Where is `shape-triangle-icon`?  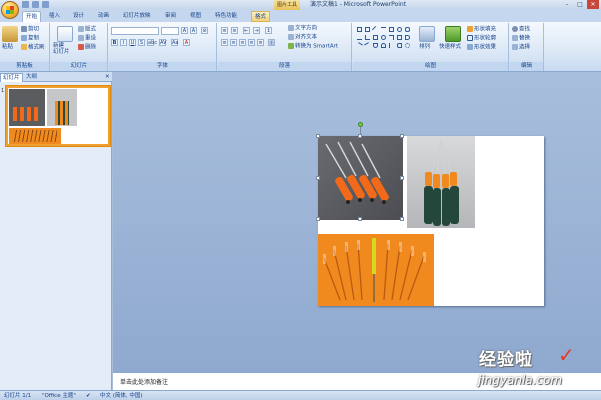
shape-triangle-icon is located at coordinates (359, 37).